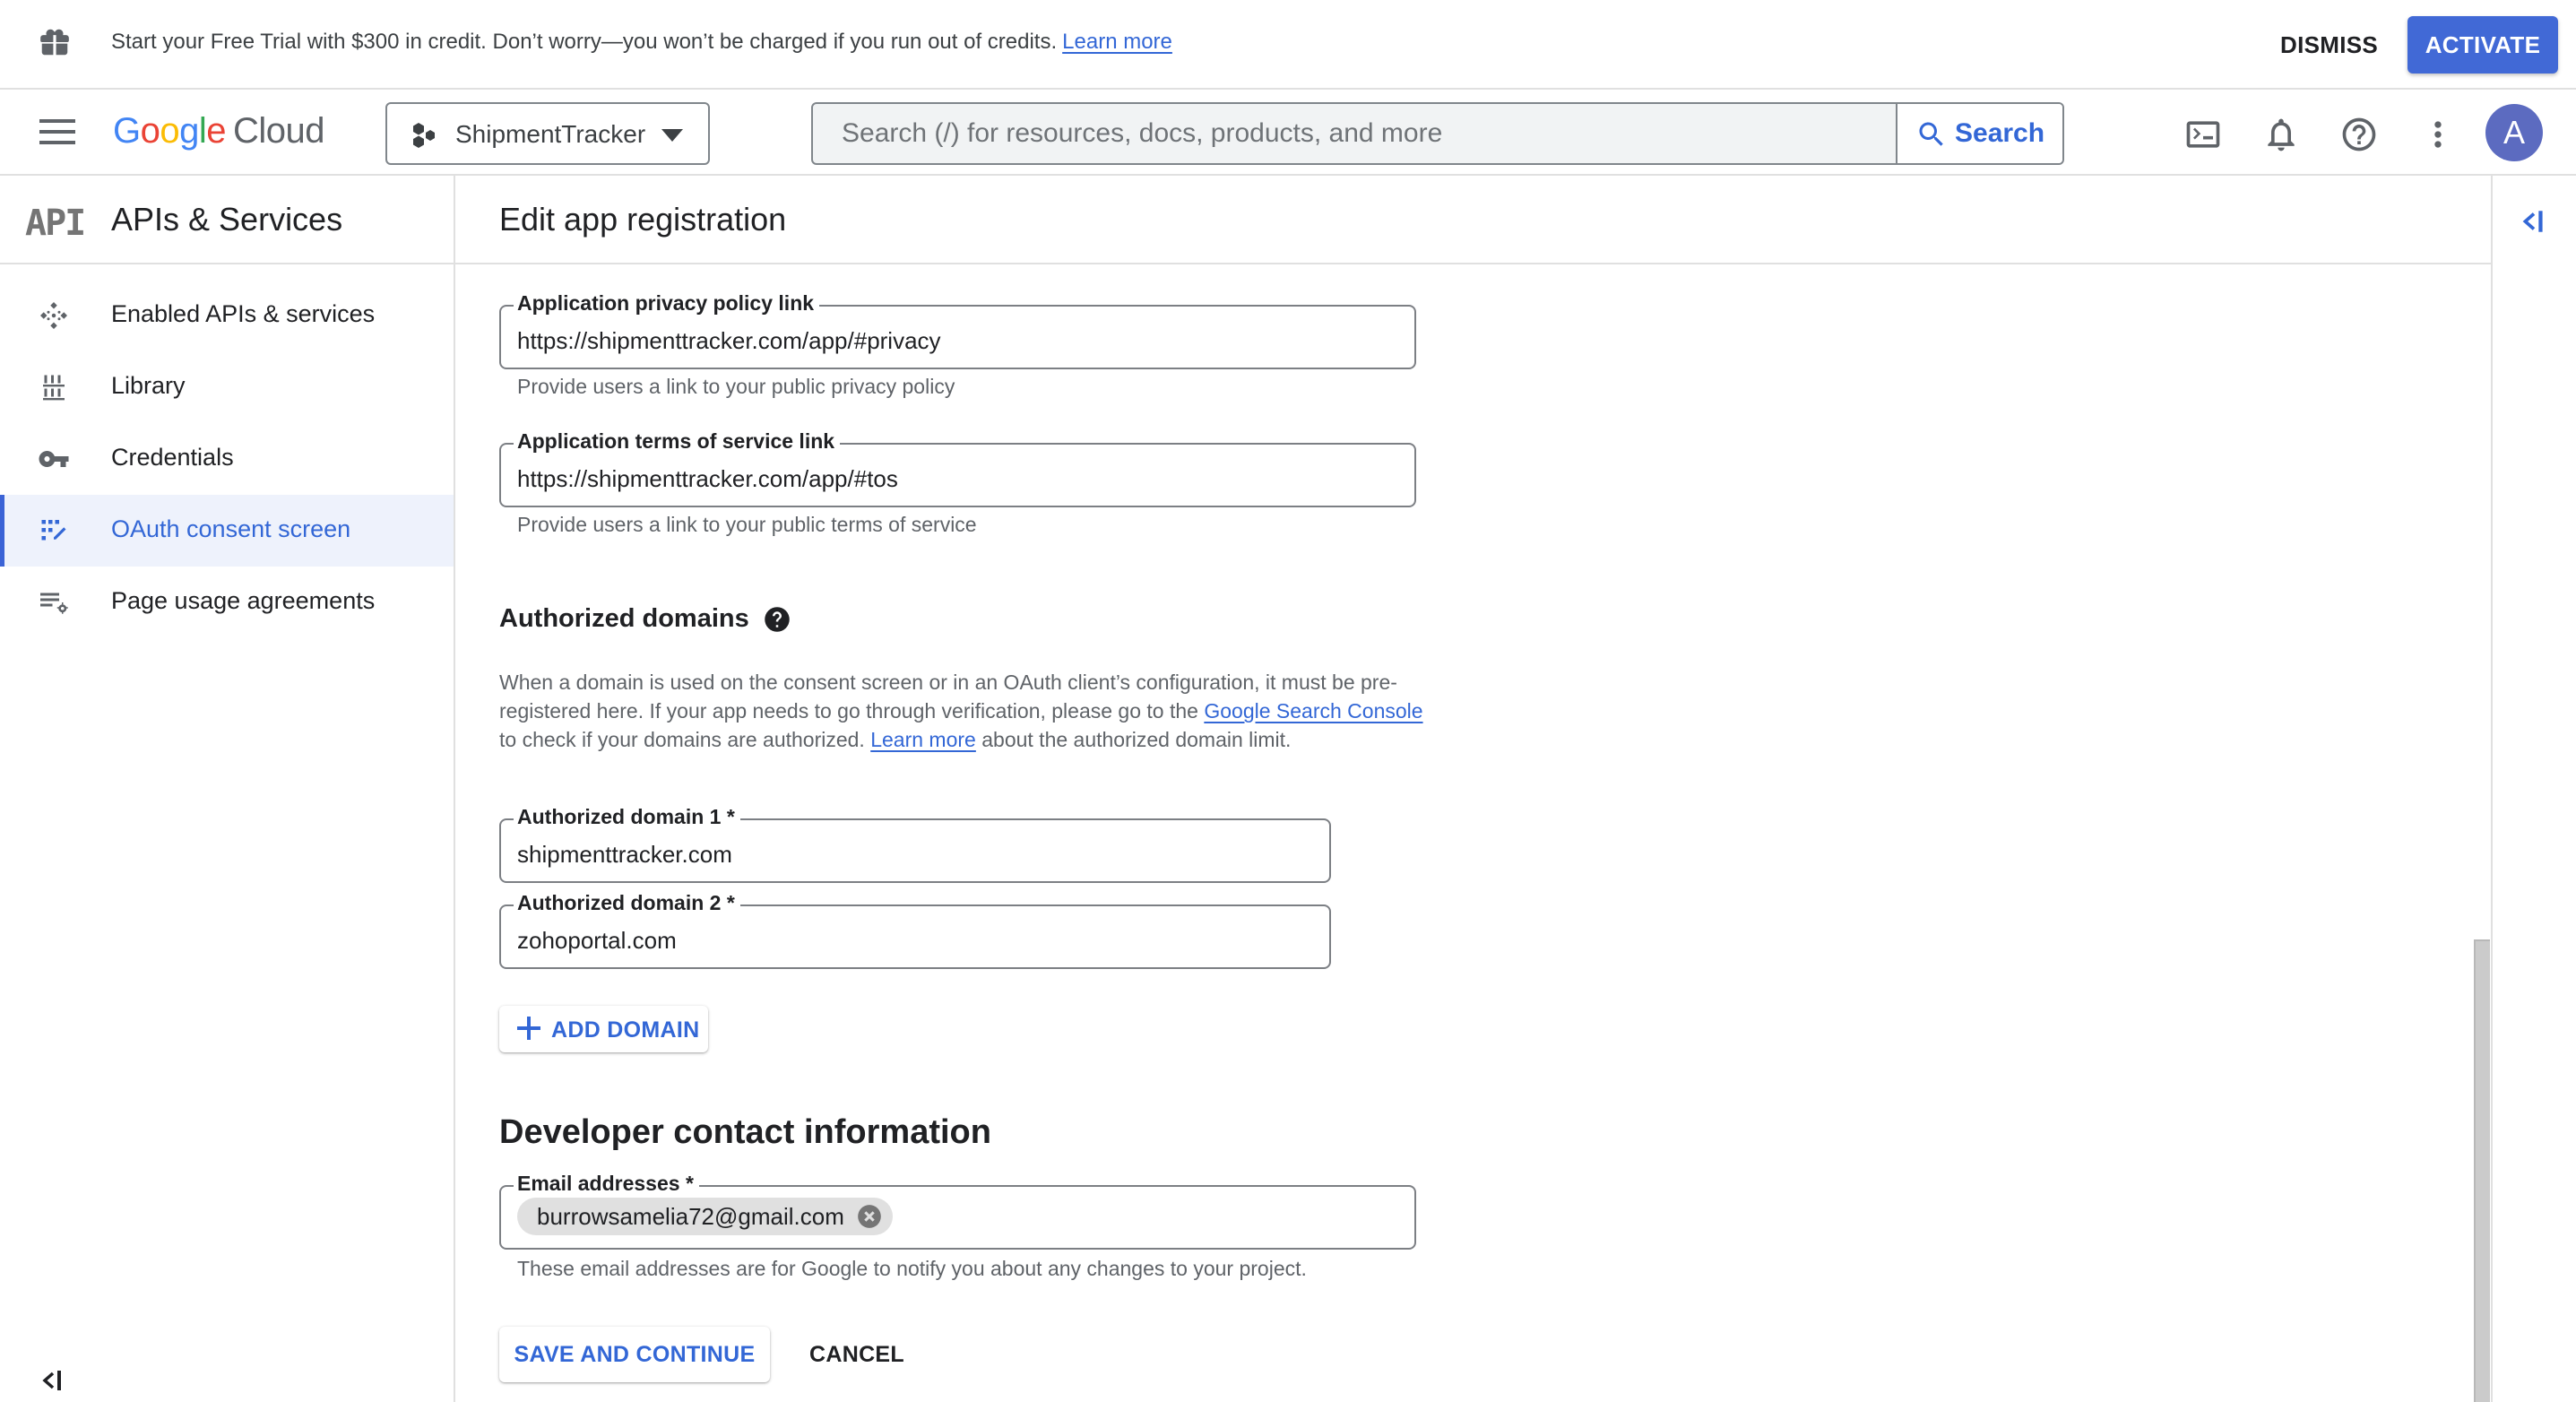 The image size is (2576, 1402). I want to click on remove-chip-icon, so click(869, 1217).